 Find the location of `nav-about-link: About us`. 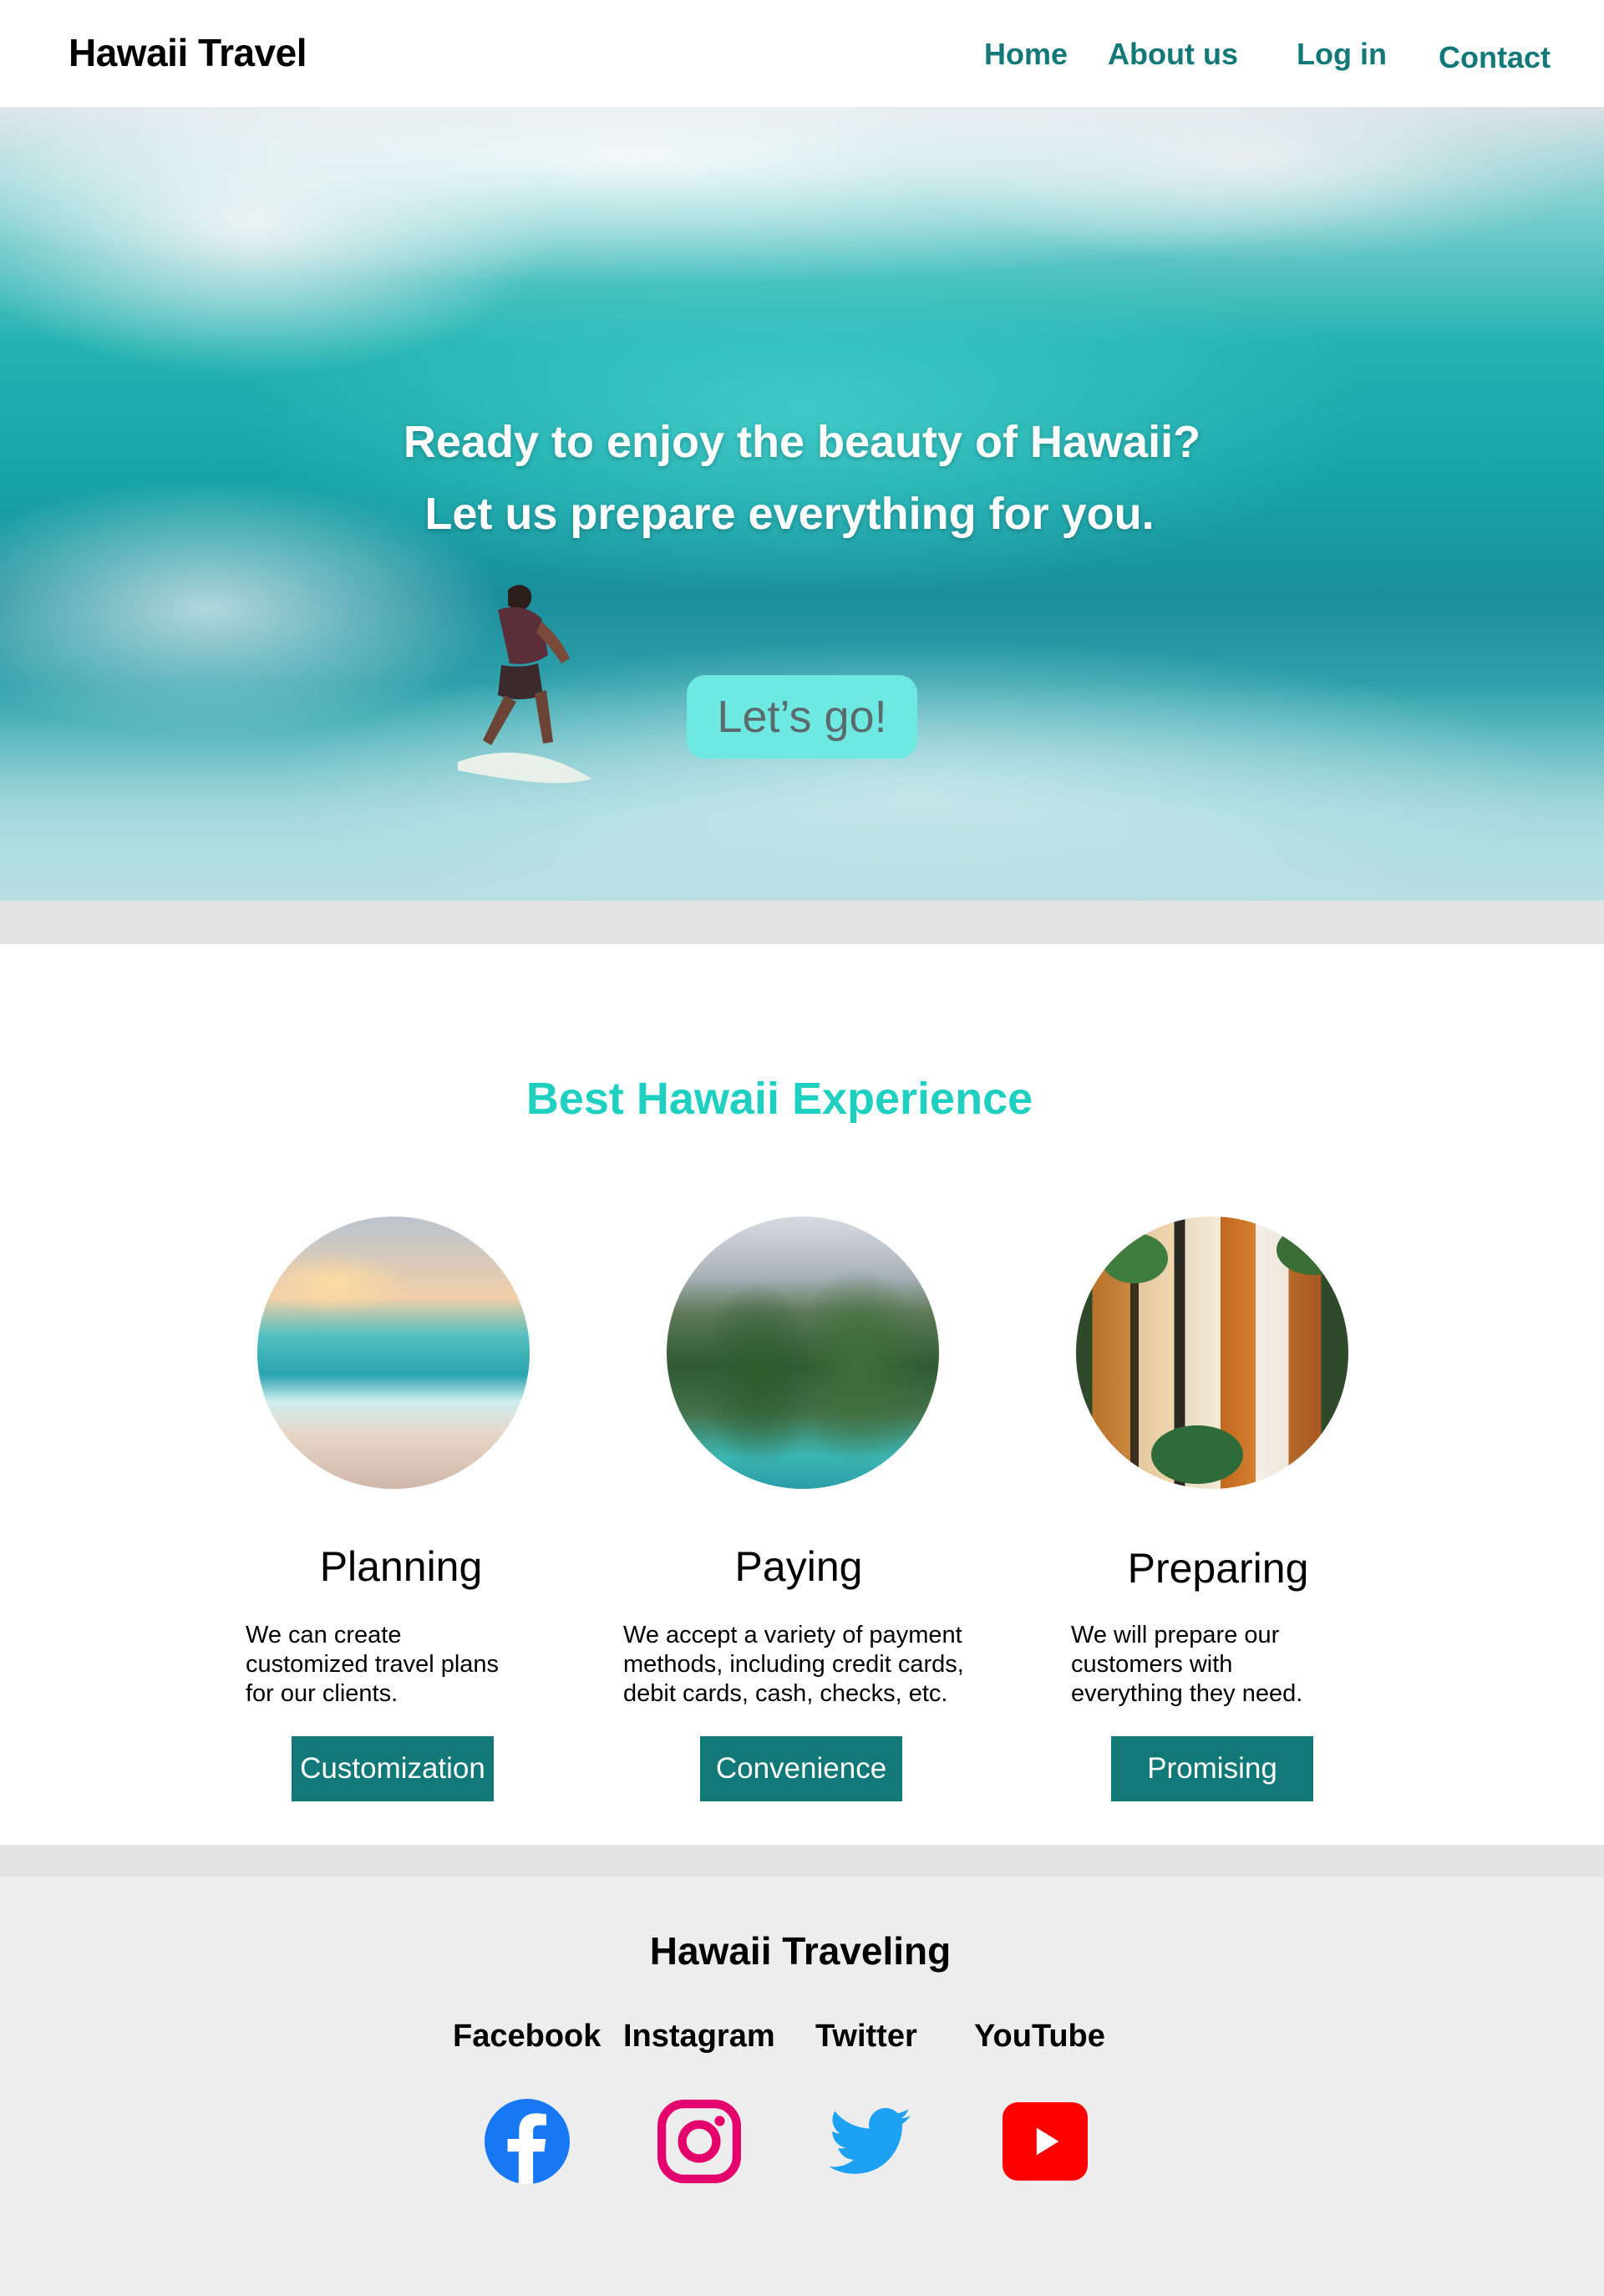

nav-about-link: About us is located at coordinates (1173, 55).